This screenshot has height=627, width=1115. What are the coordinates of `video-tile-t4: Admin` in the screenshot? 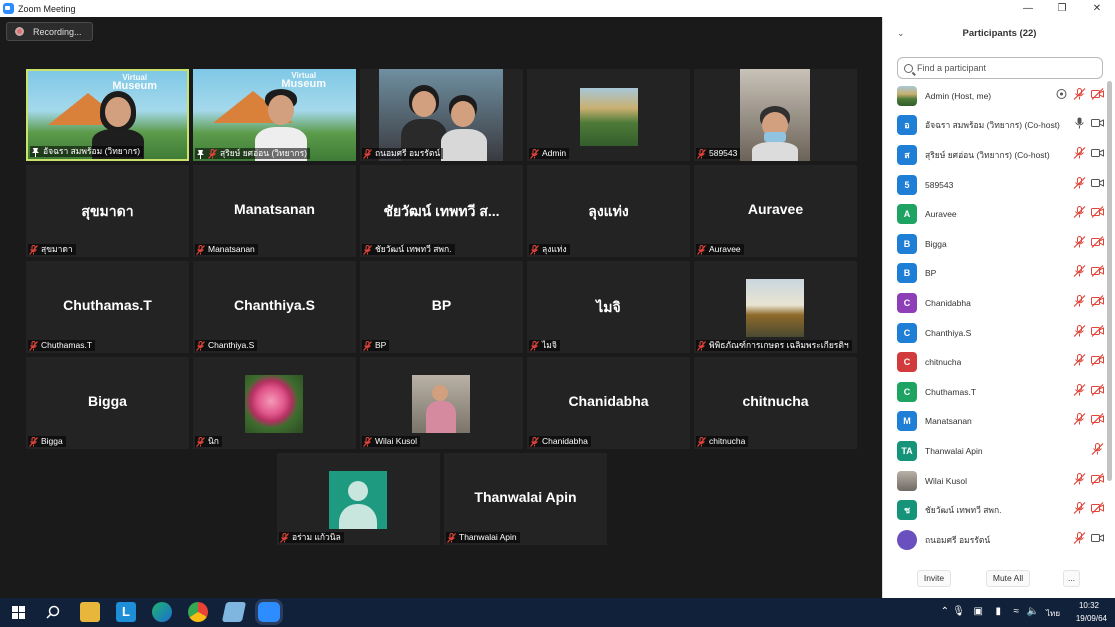 It's located at (608, 115).